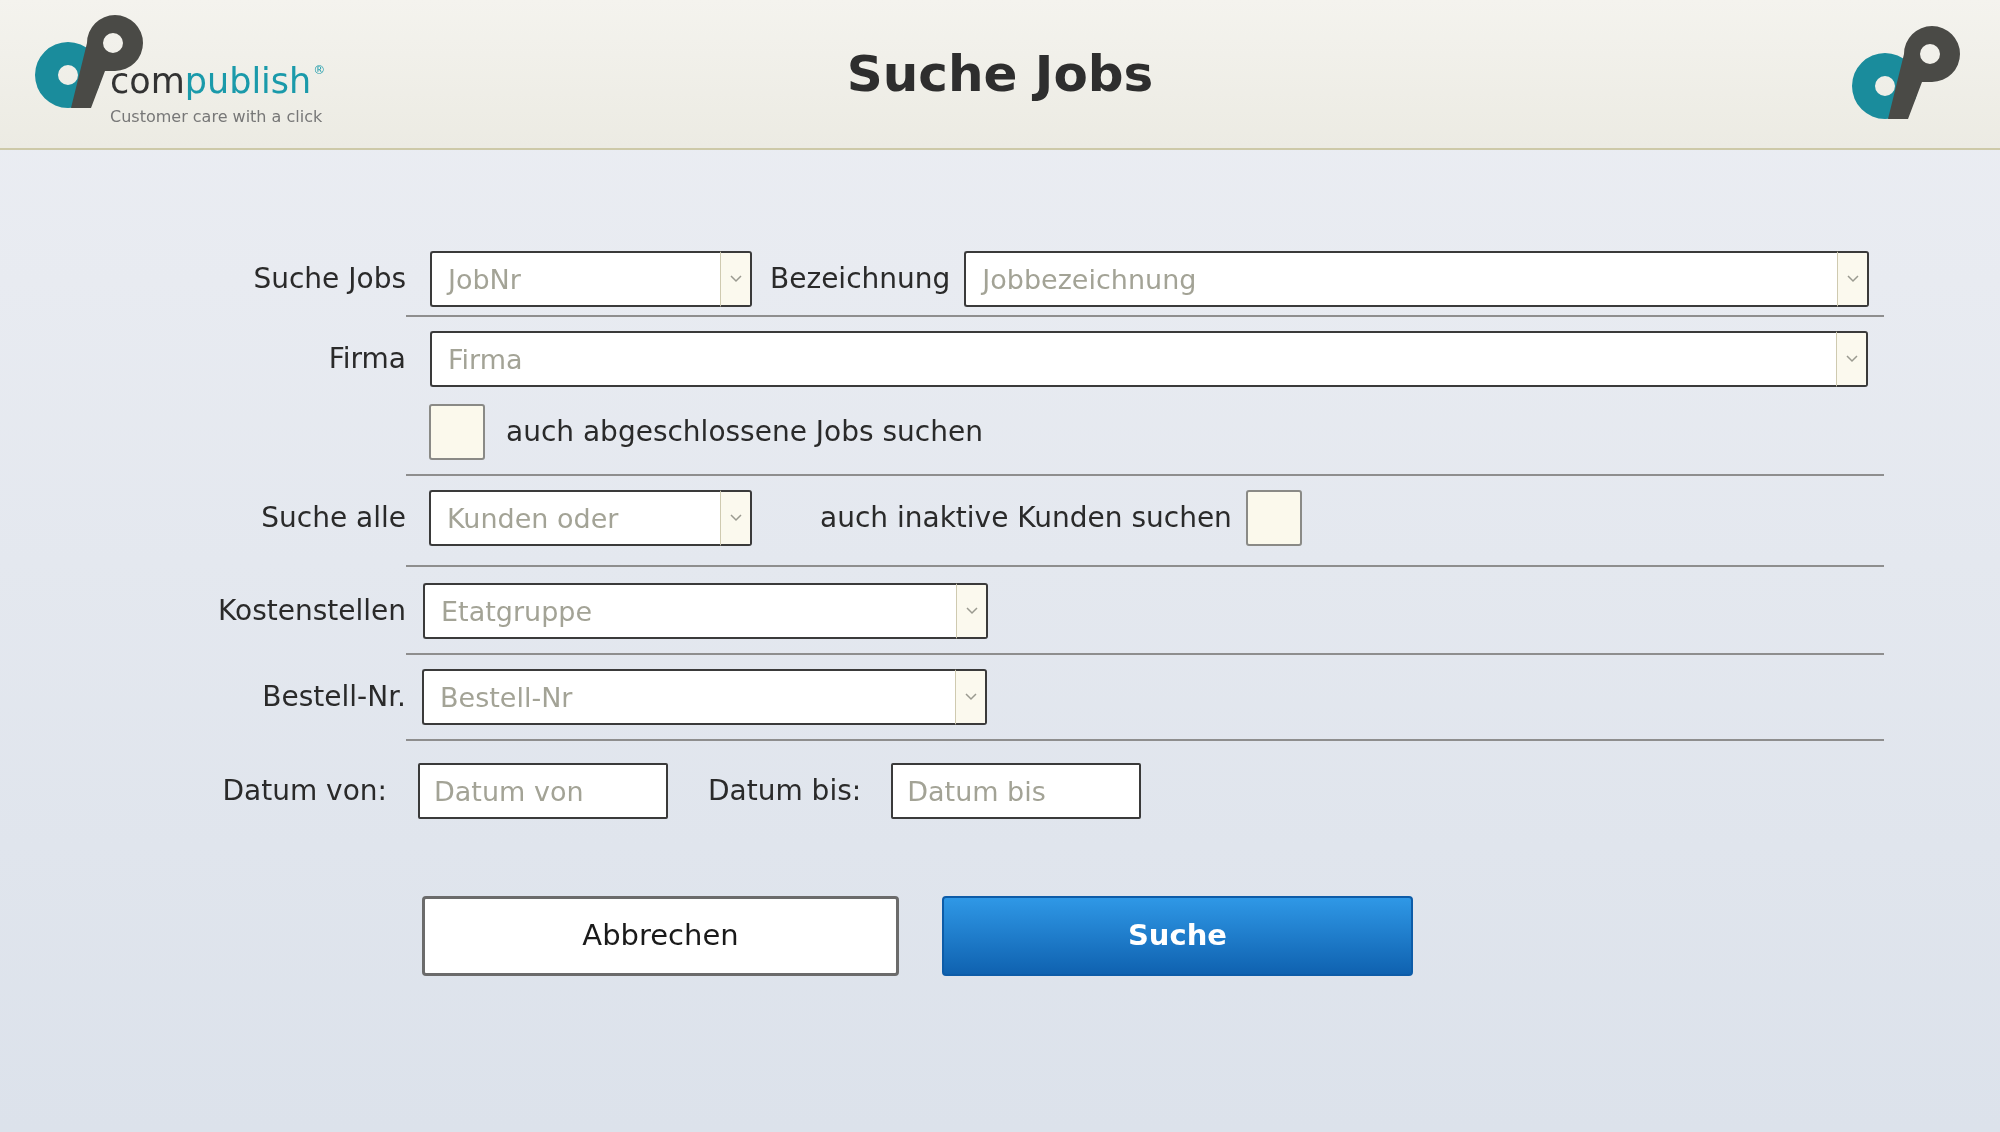 The height and width of the screenshot is (1132, 2000). What do you see at coordinates (334, 697) in the screenshot?
I see `field-label: Bestell-Nr.` at bounding box center [334, 697].